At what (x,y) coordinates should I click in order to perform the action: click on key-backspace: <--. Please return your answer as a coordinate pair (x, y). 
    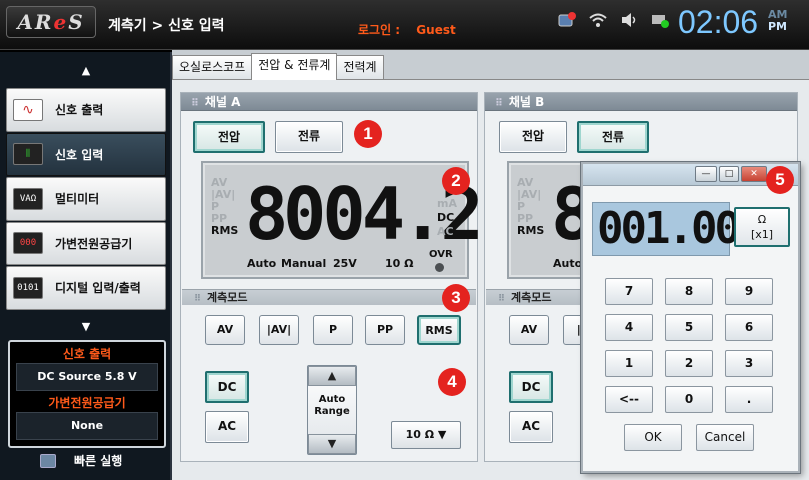
    Looking at the image, I should click on (629, 399).